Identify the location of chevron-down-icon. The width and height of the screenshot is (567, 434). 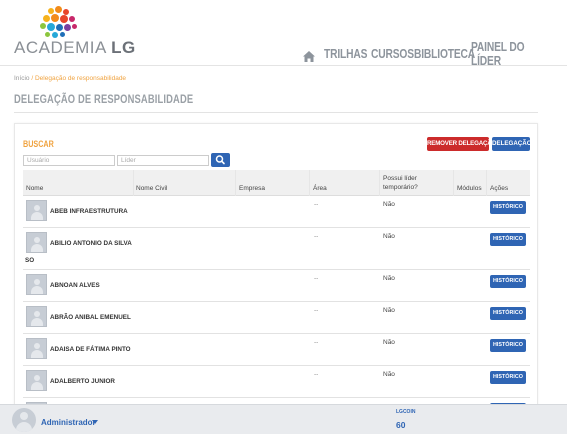
(95, 422).